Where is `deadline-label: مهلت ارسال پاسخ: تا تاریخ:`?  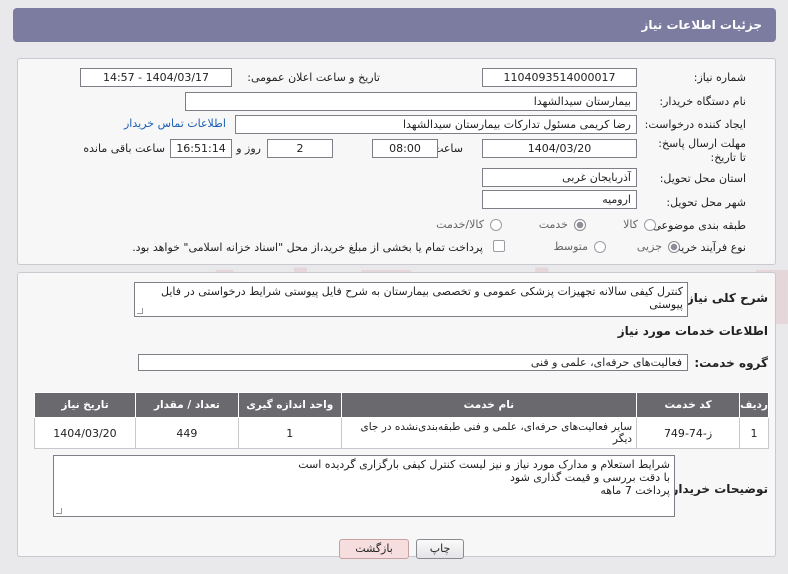 deadline-label: مهلت ارسال پاسخ: تا تاریخ: is located at coordinates (702, 151).